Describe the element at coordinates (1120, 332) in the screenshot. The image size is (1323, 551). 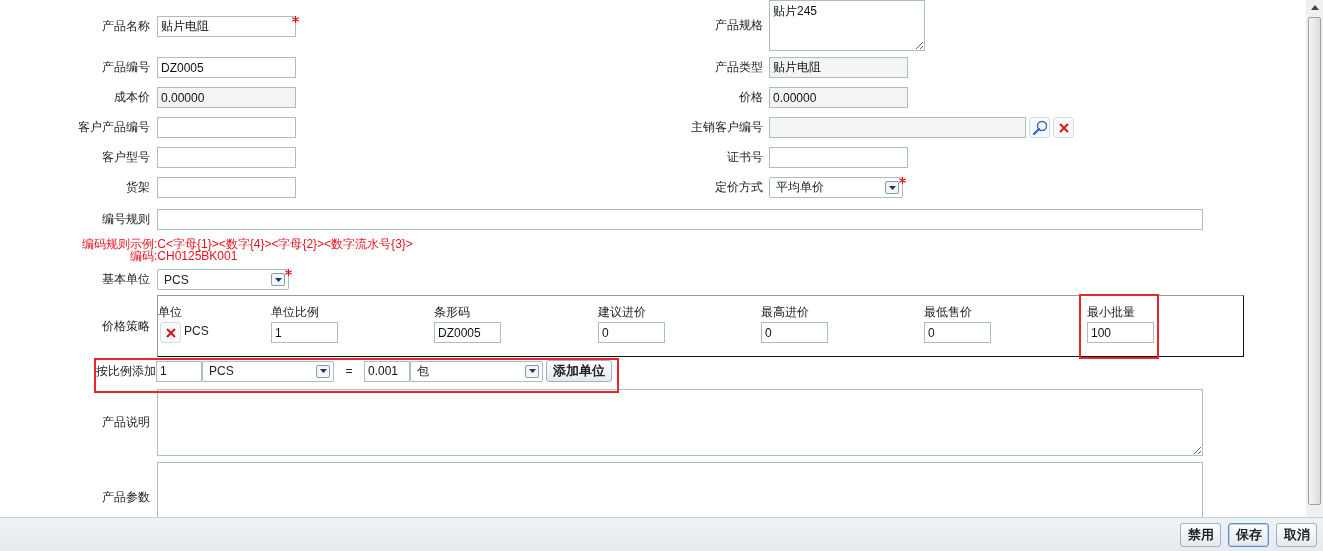
I see `input-field: 100` at that location.